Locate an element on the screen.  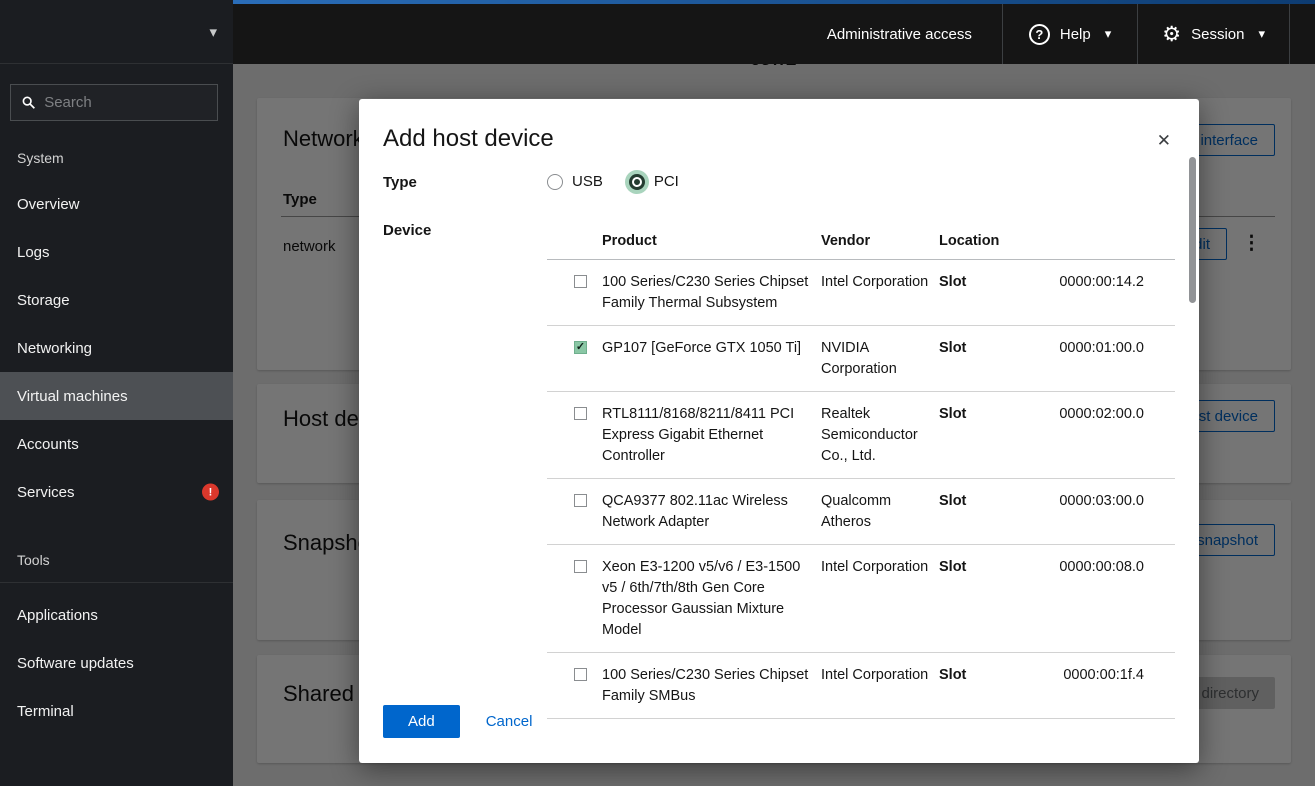
modal-scrollbar-thumb is located at coordinates (1192, 230).